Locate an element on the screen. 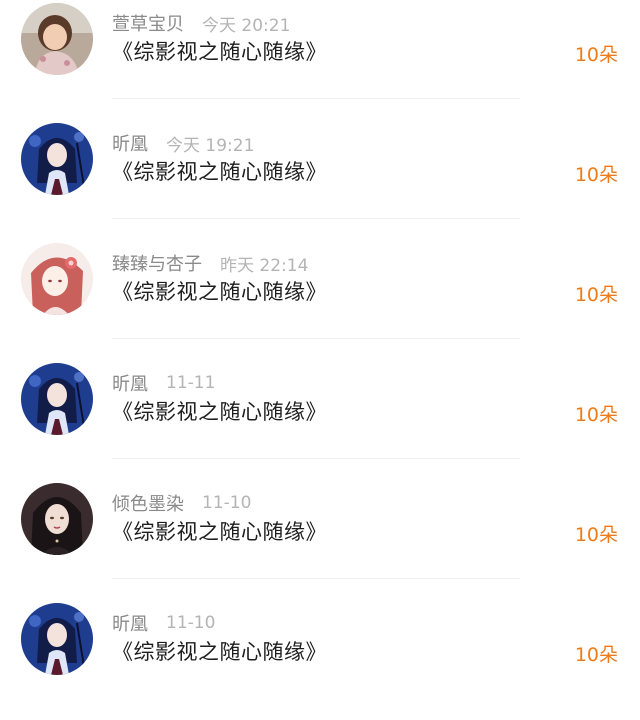  meta-line: 倾色墨染 11-10 is located at coordinates (181, 503).